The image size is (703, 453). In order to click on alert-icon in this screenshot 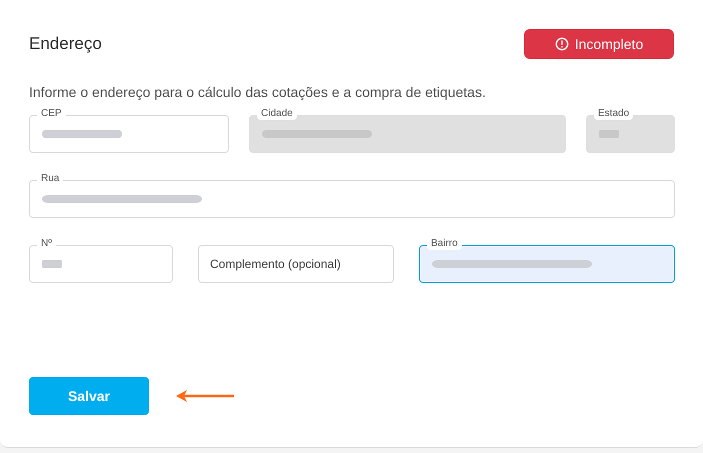, I will do `click(561, 44)`.